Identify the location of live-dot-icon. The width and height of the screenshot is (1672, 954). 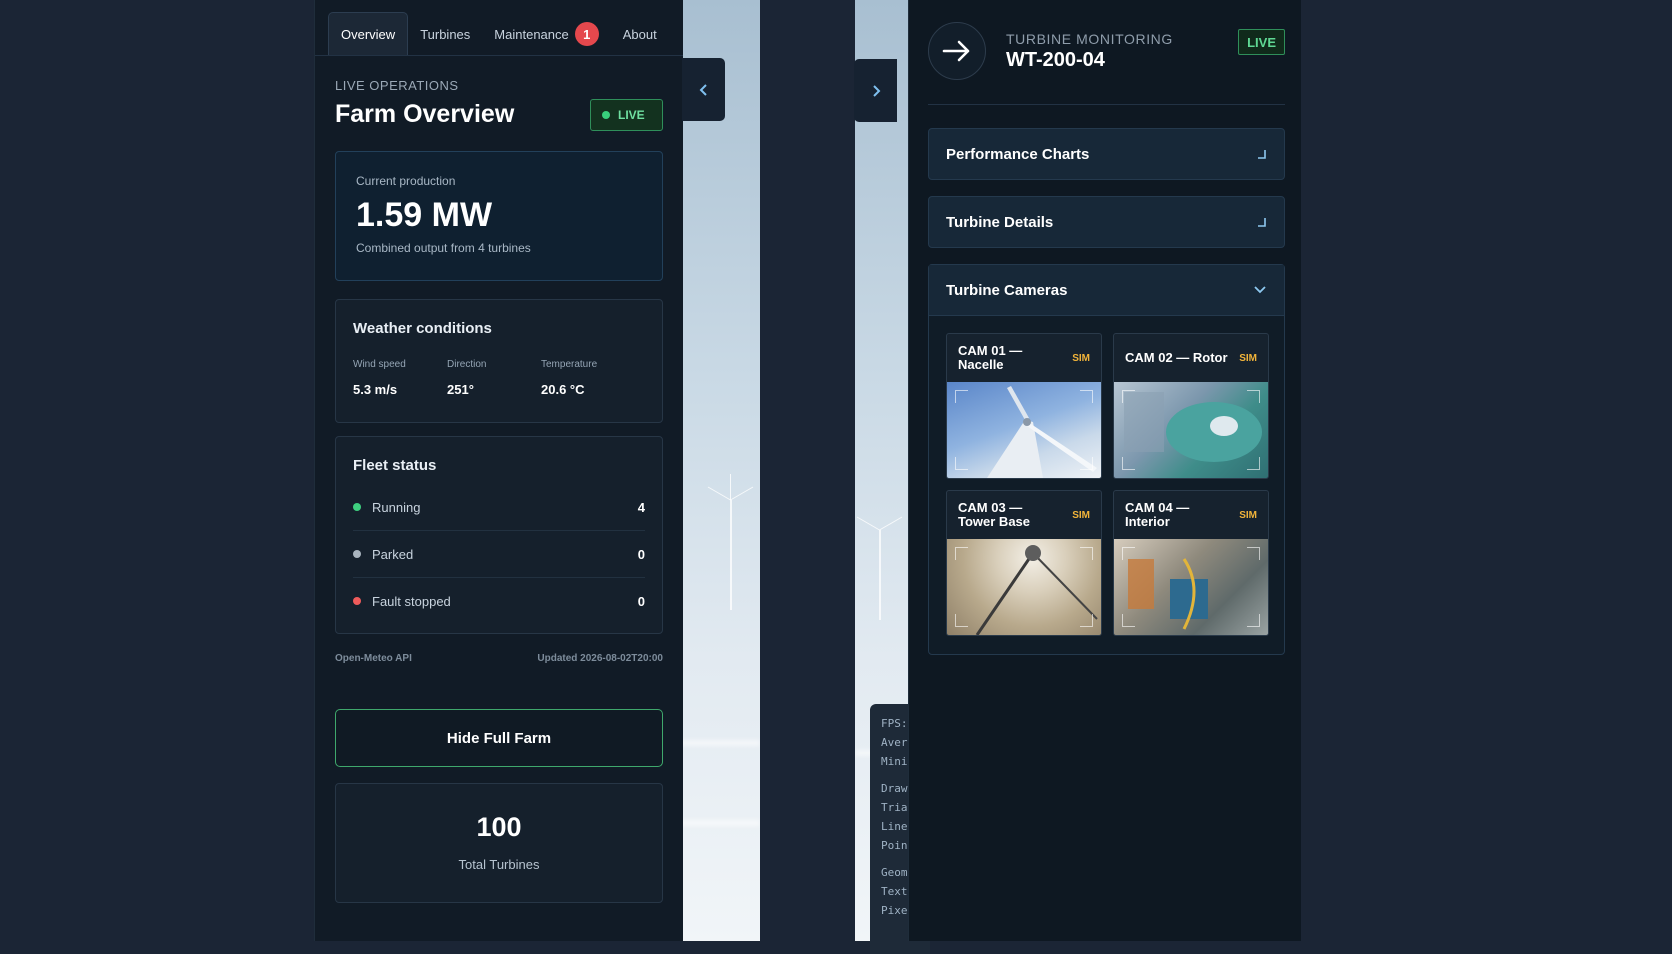
(606, 115).